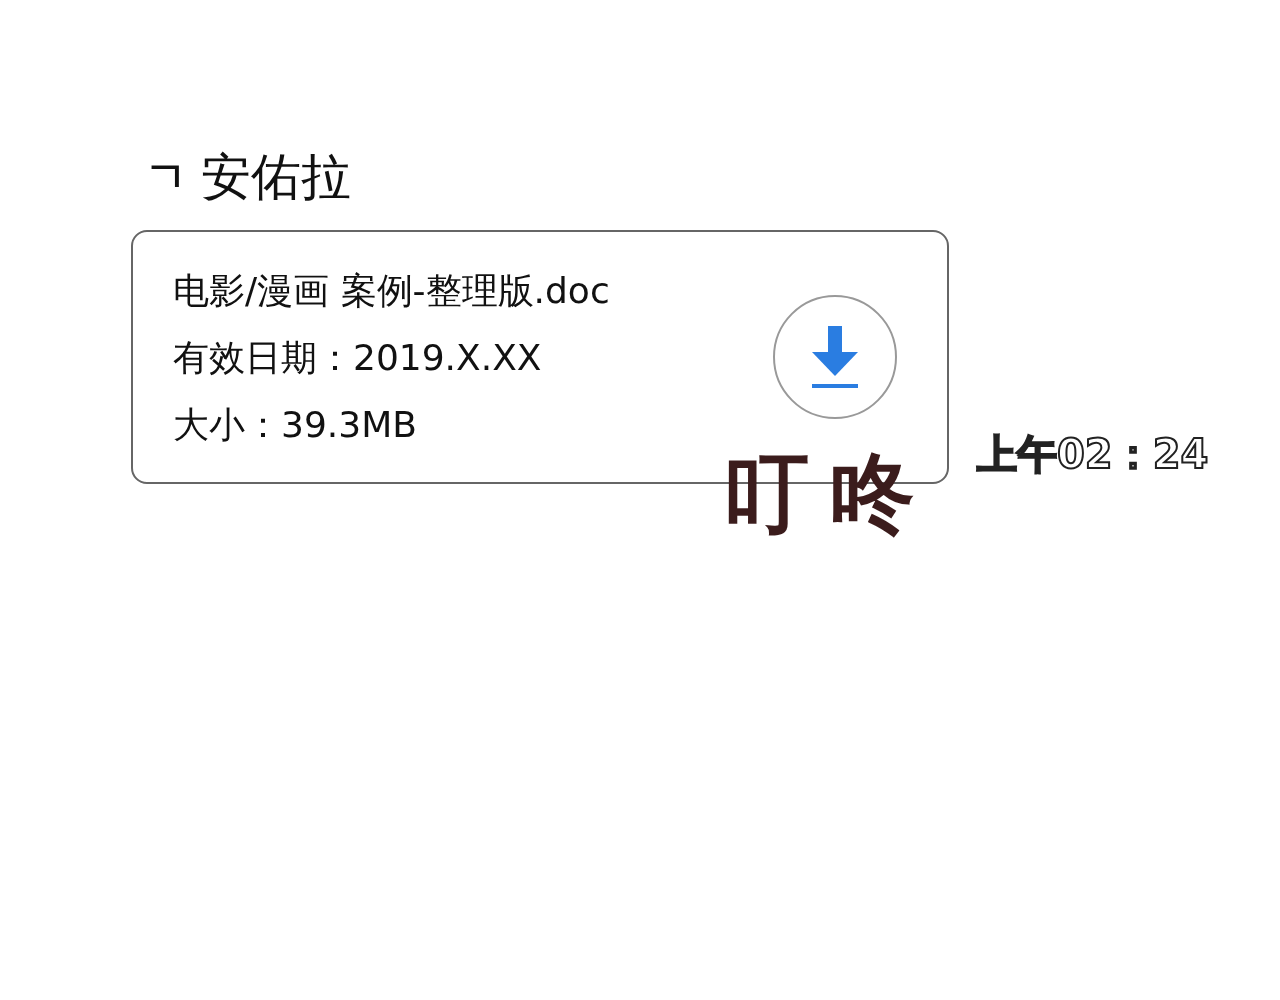  What do you see at coordinates (358, 357) in the screenshot?
I see `expiry-date: 有效日期：2019.X.XX` at bounding box center [358, 357].